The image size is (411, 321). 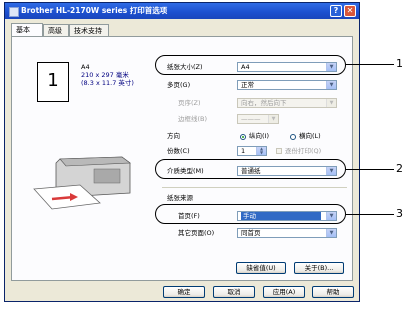 I want to click on printer-illustration, so click(x=82, y=183).